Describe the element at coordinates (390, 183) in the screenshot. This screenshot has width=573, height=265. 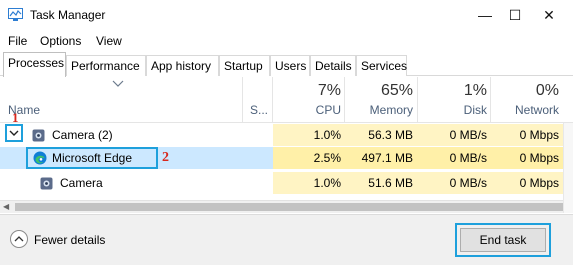
I see `memory-value: 51.6 MB` at that location.